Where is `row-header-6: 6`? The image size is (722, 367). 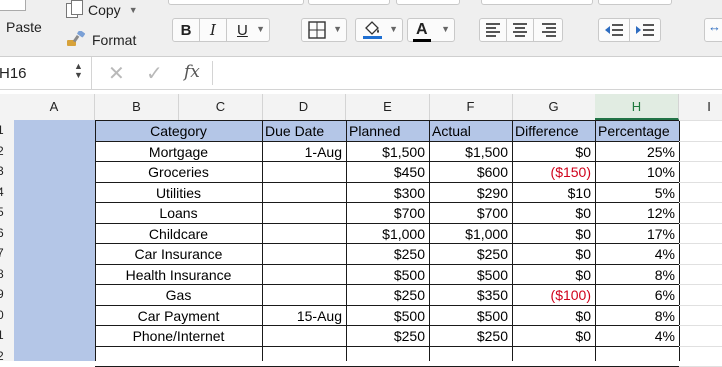
row-header-6: 6 is located at coordinates (5, 233).